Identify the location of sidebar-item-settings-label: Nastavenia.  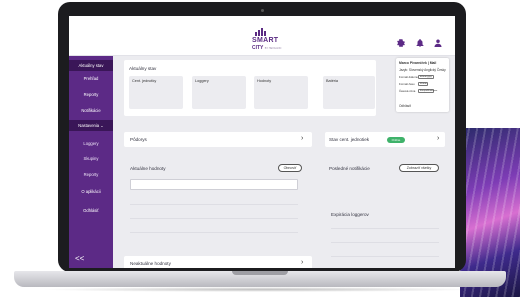
(89, 125).